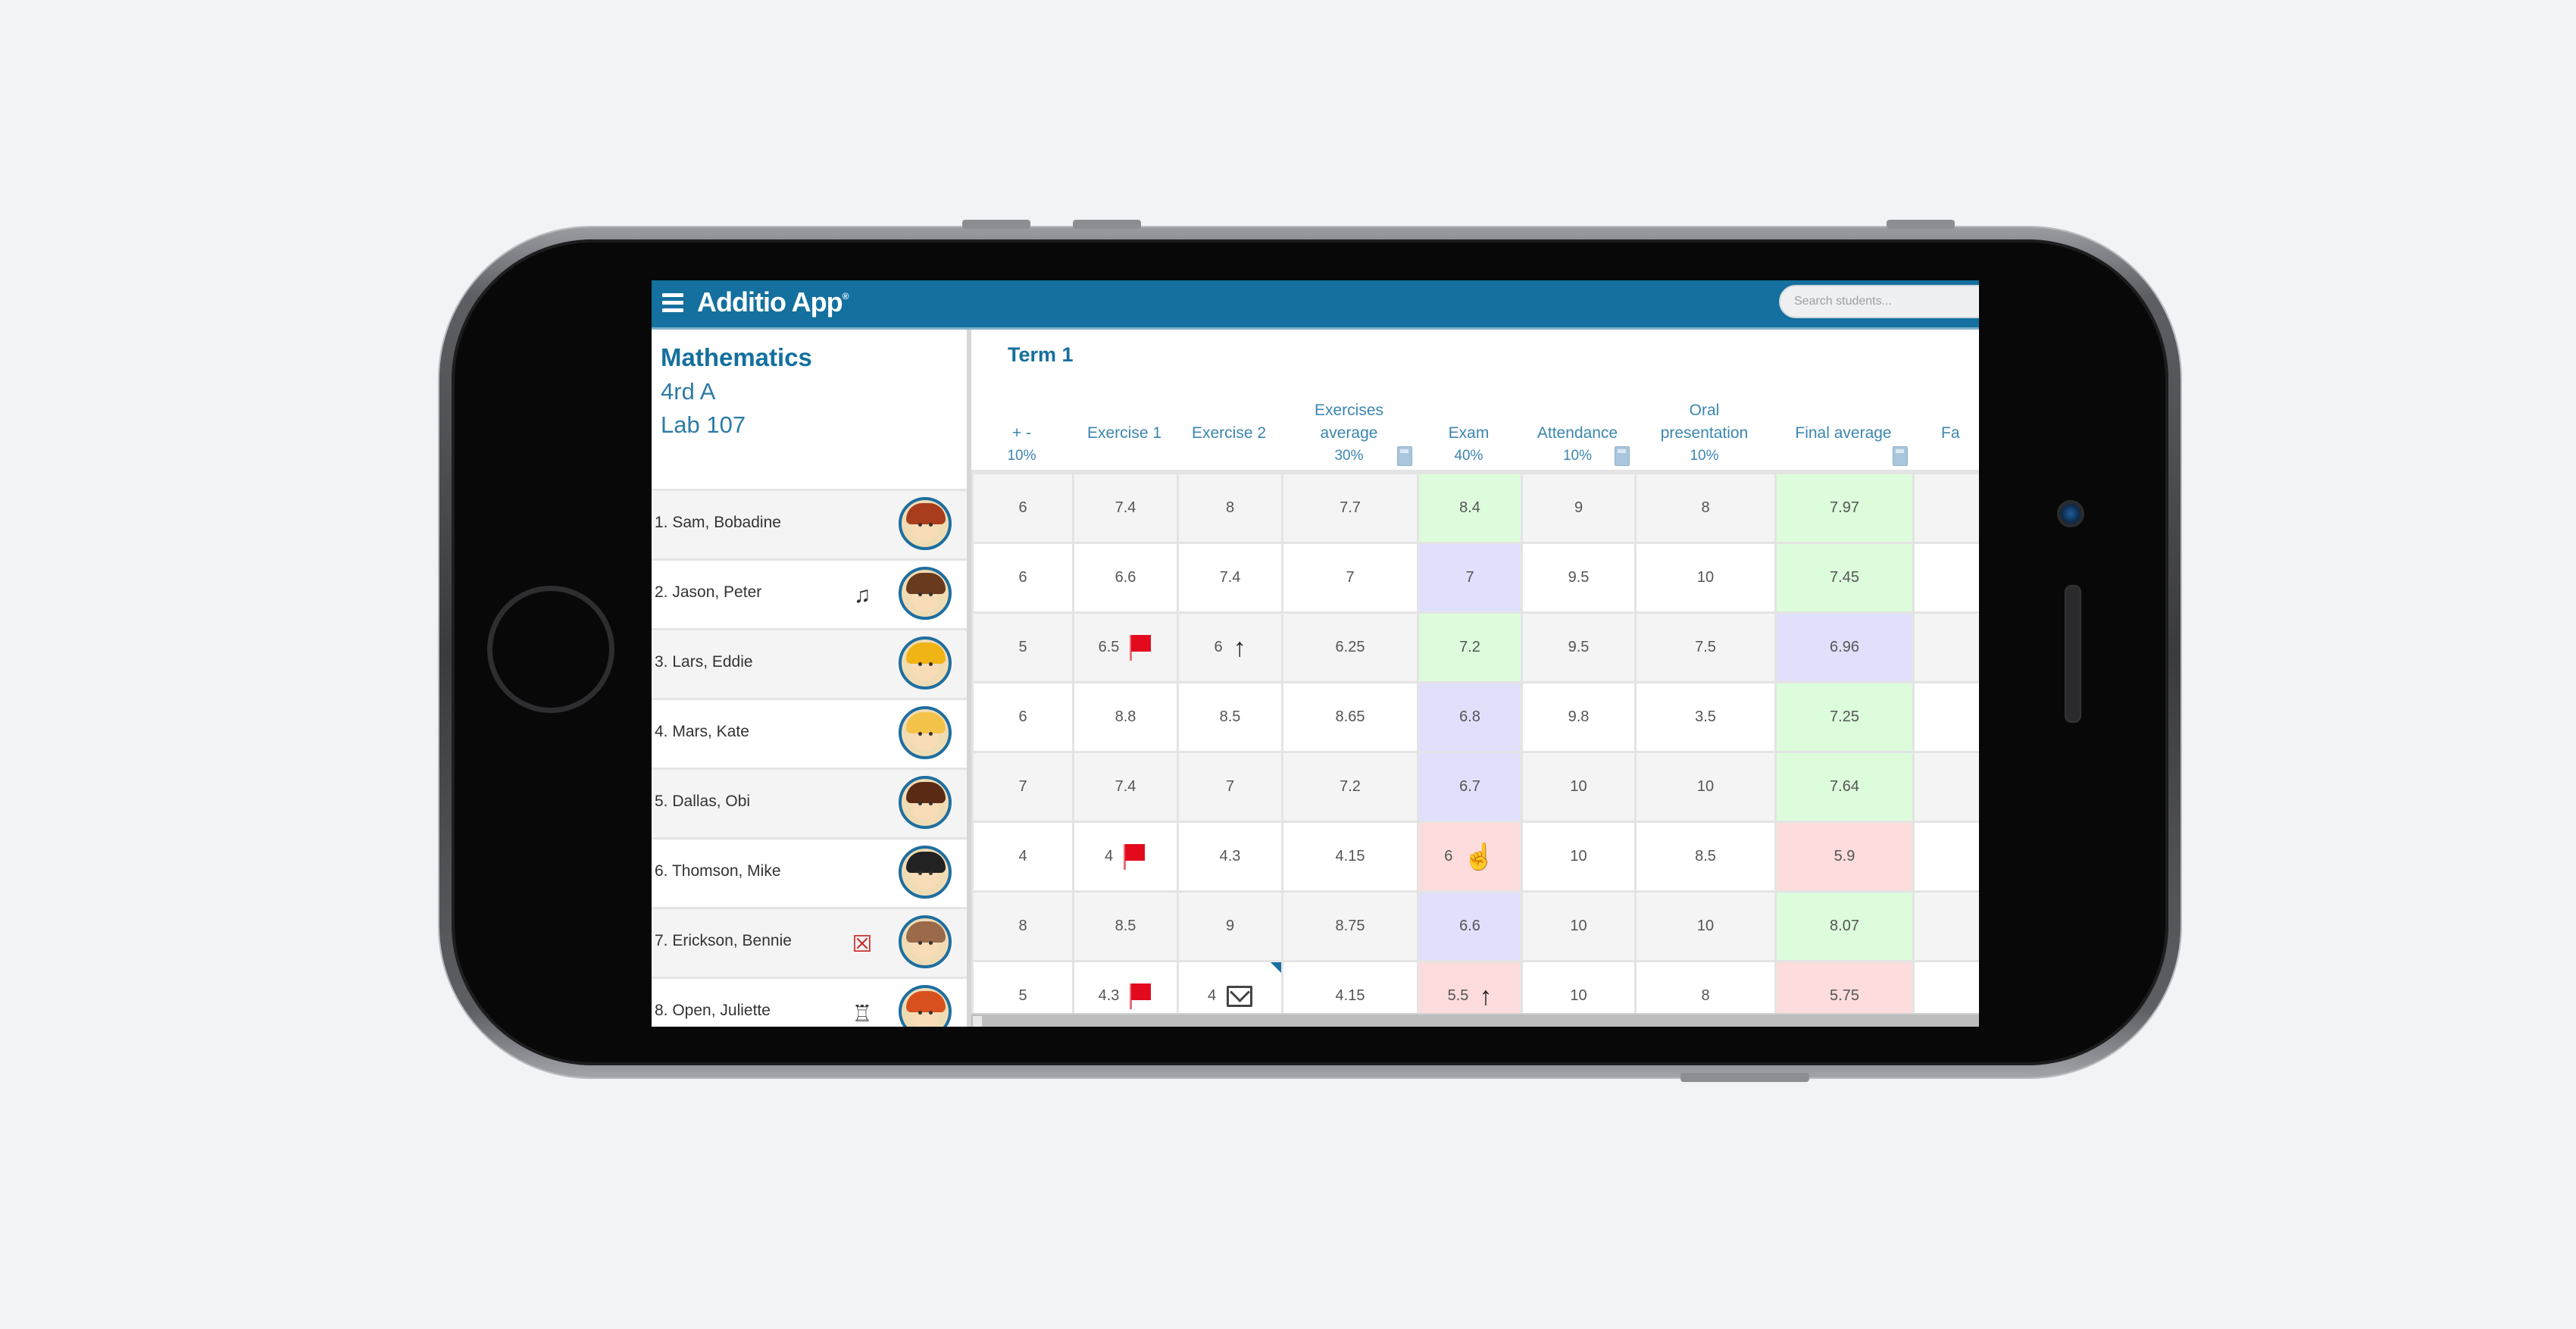  Describe the element at coordinates (1469, 716) in the screenshot. I see `grade-cell: 6.8` at that location.